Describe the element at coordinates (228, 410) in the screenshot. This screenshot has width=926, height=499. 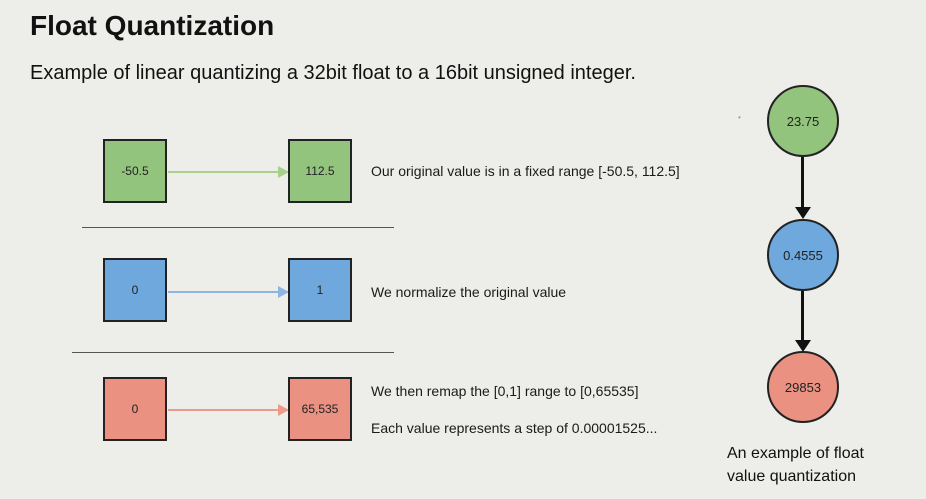
I see `remap-arrow` at that location.